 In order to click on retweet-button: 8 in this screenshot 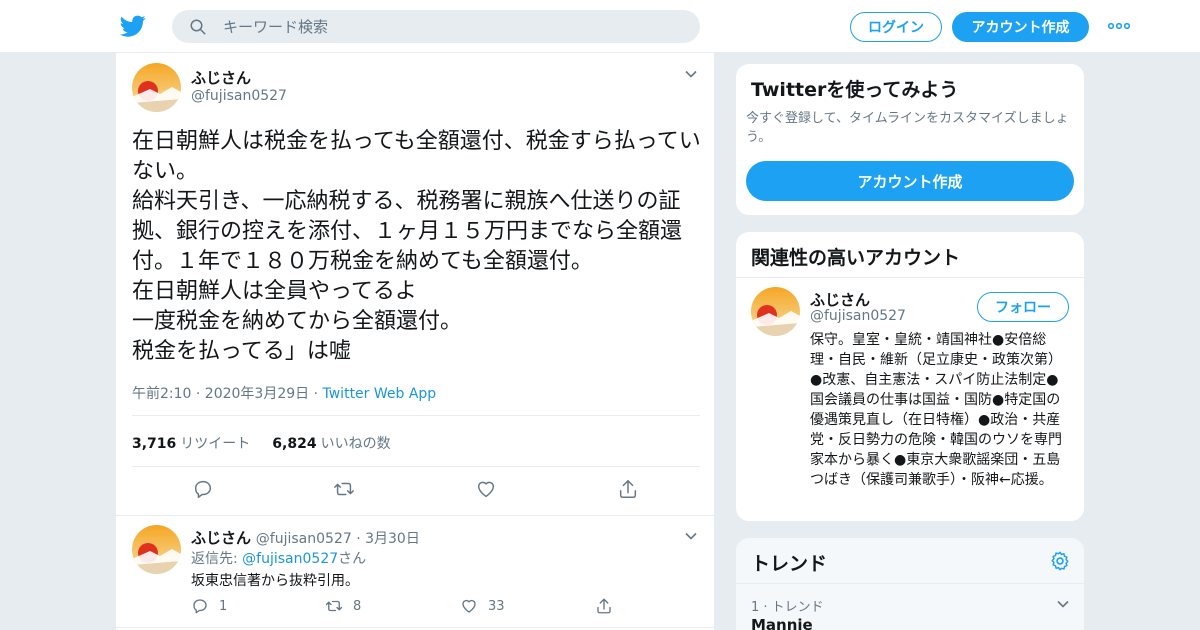, I will do `click(343, 606)`.